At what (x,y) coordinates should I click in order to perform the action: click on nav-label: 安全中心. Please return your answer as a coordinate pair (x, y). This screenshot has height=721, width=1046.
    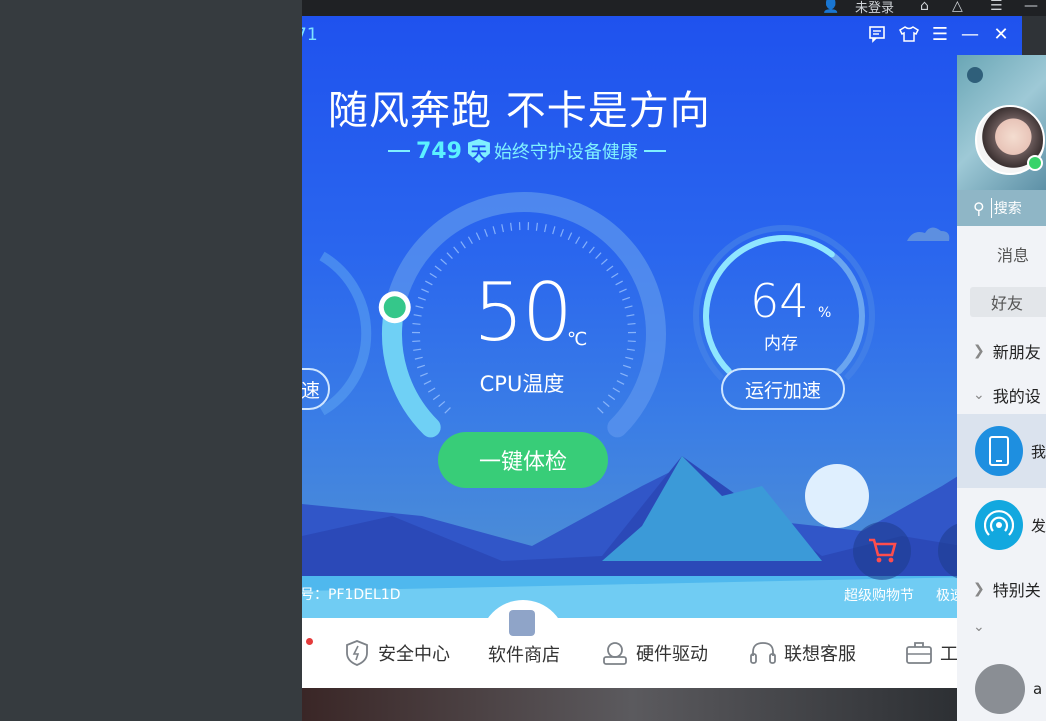
    Looking at the image, I should click on (414, 654).